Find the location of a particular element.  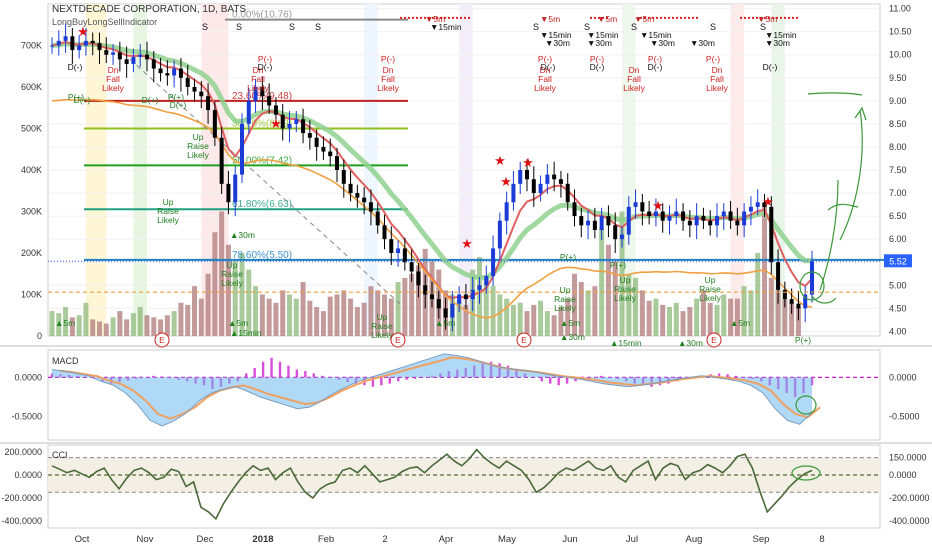

dn-fall-likely-label: Likely is located at coordinates (388, 88).